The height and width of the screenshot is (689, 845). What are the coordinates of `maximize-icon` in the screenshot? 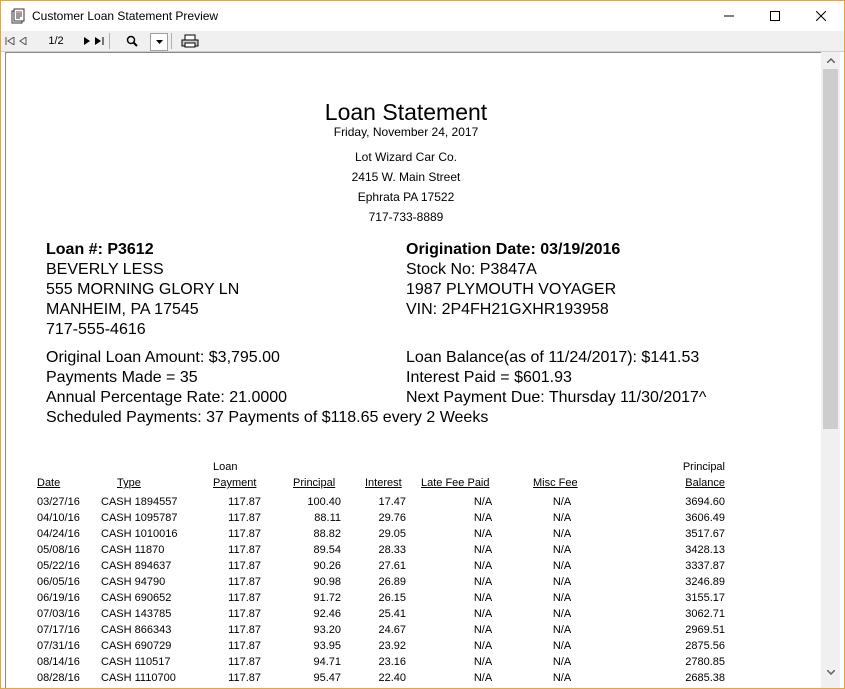 It's located at (775, 16).